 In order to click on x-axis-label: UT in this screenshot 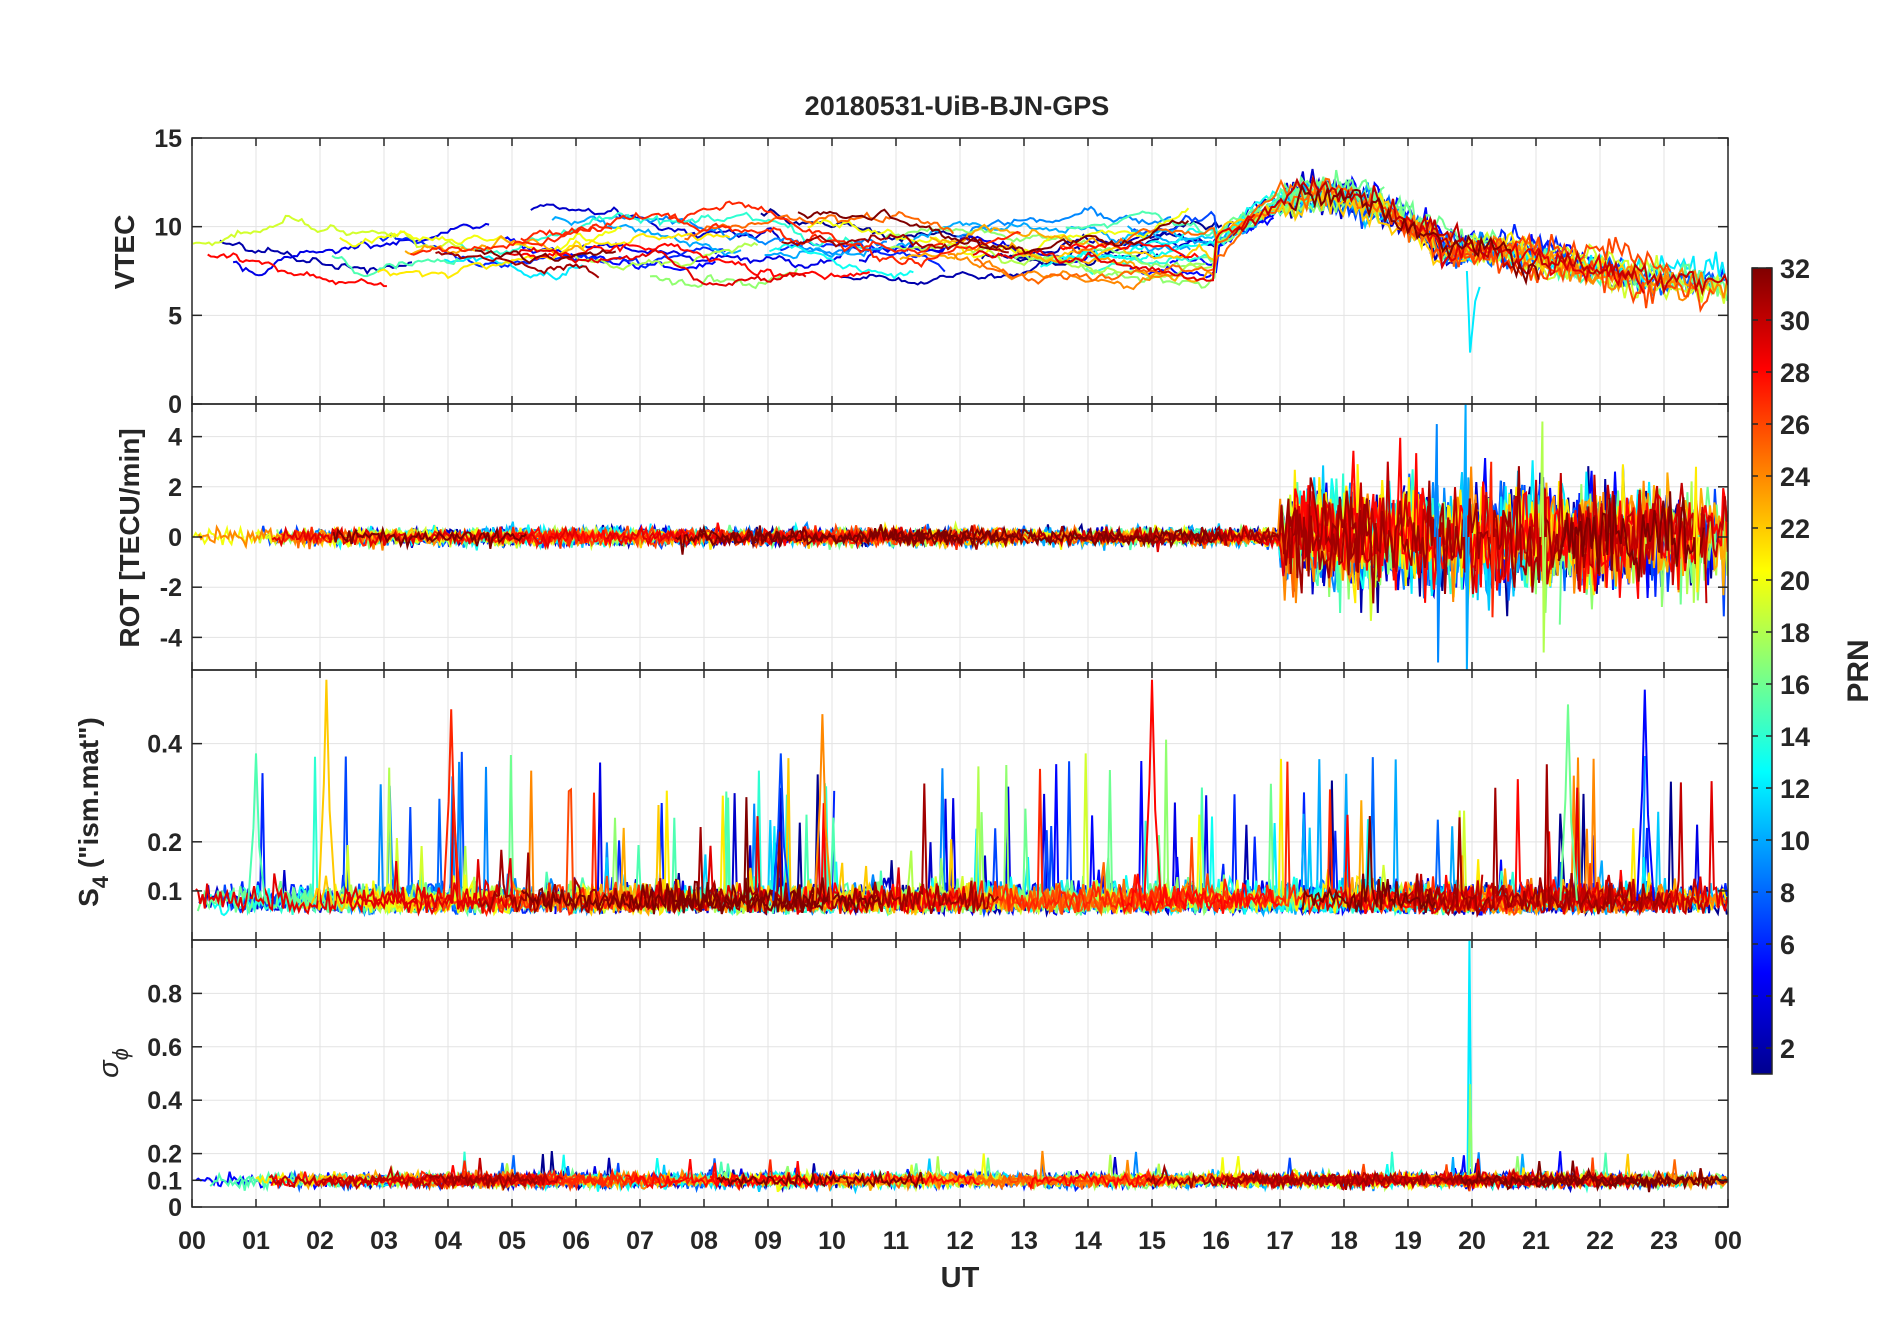, I will do `click(960, 1278)`.